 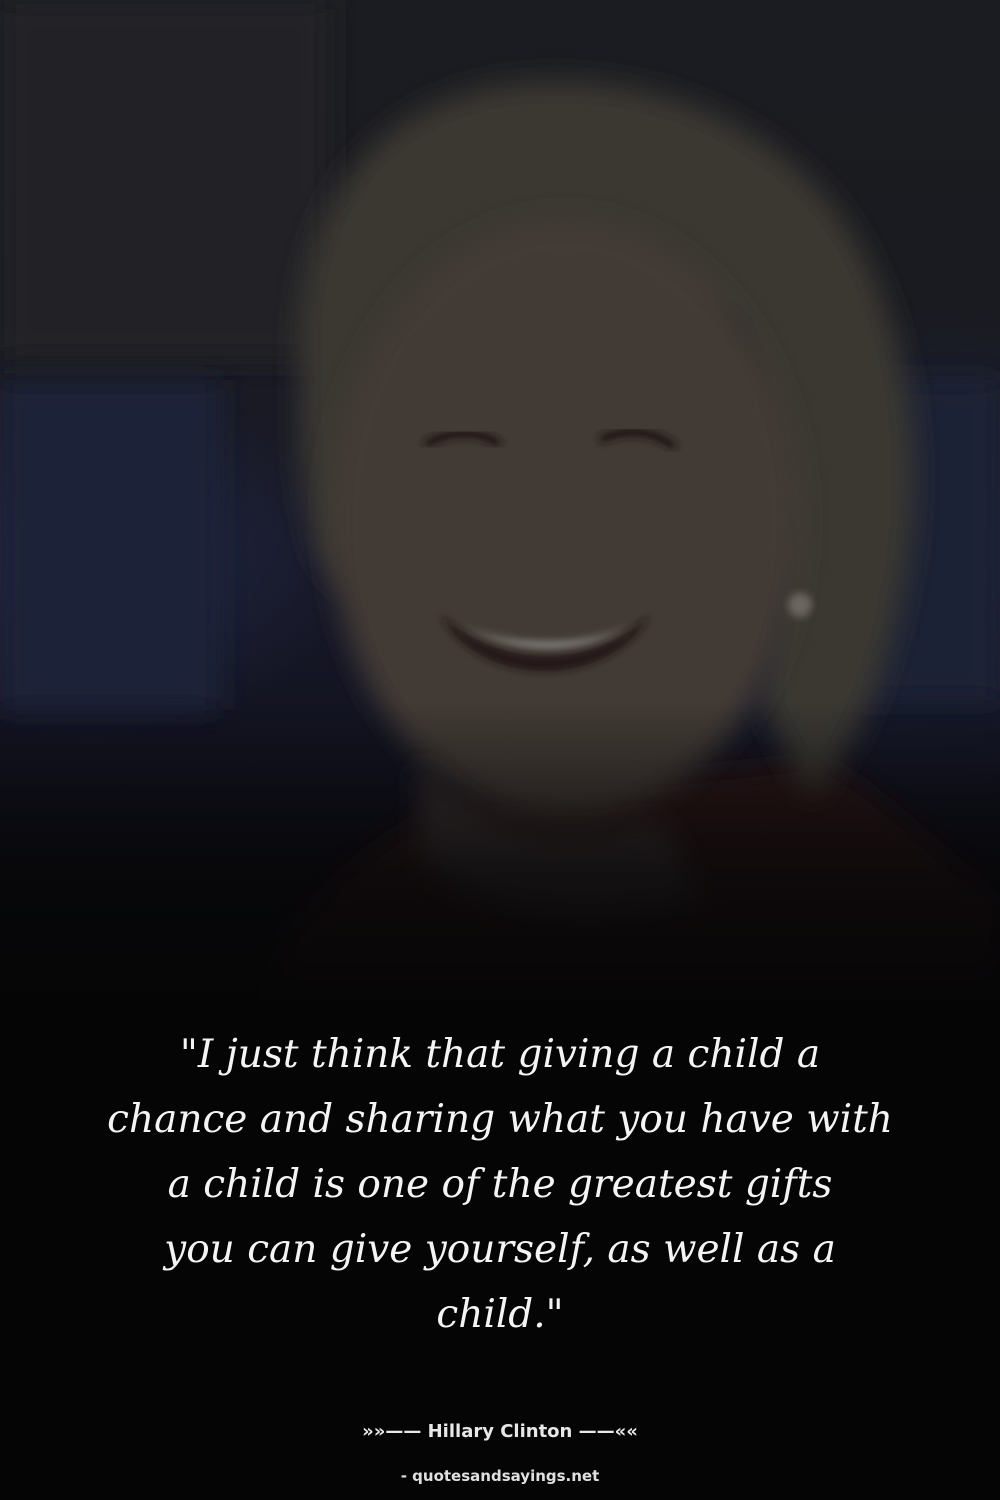 What do you see at coordinates (500, 1054) in the screenshot?
I see `quote-line: "I just think that giving a child a` at bounding box center [500, 1054].